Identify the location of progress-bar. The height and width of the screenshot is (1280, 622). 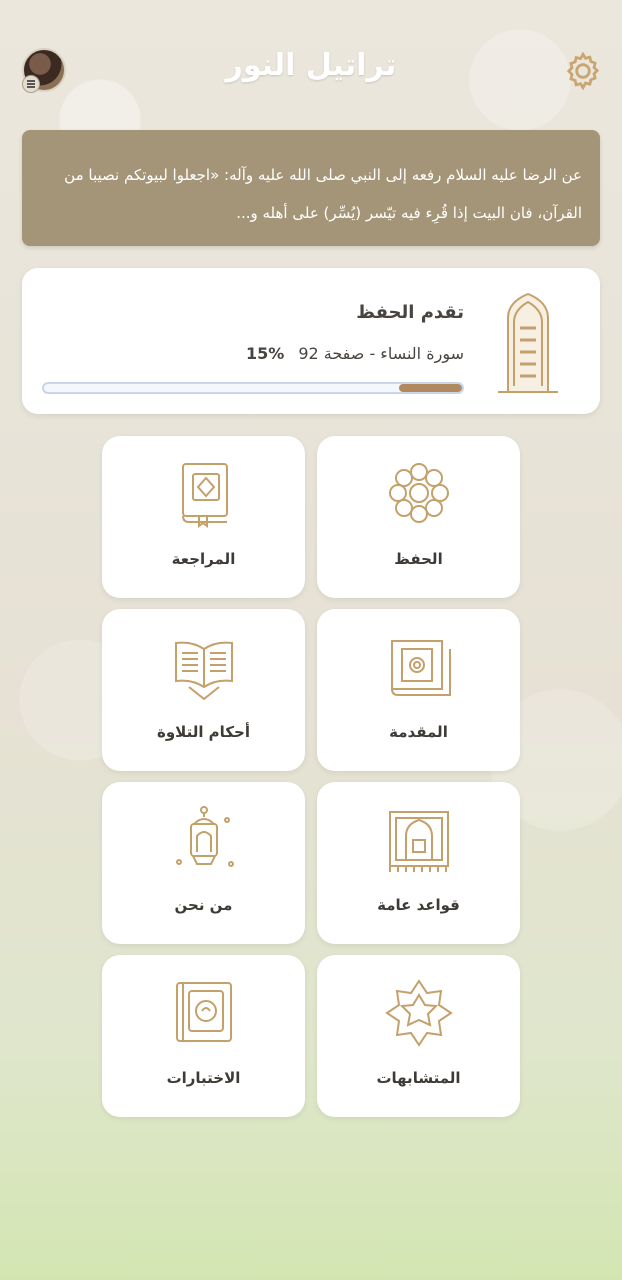
(253, 388).